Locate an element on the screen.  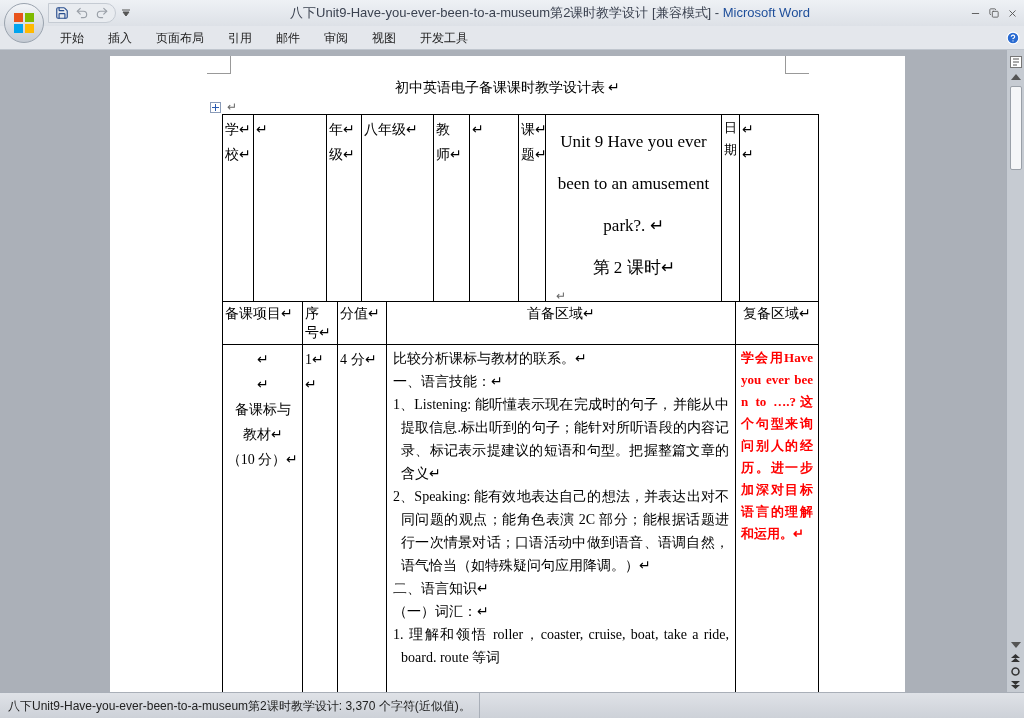
save-icon is located at coordinates (62, 13).